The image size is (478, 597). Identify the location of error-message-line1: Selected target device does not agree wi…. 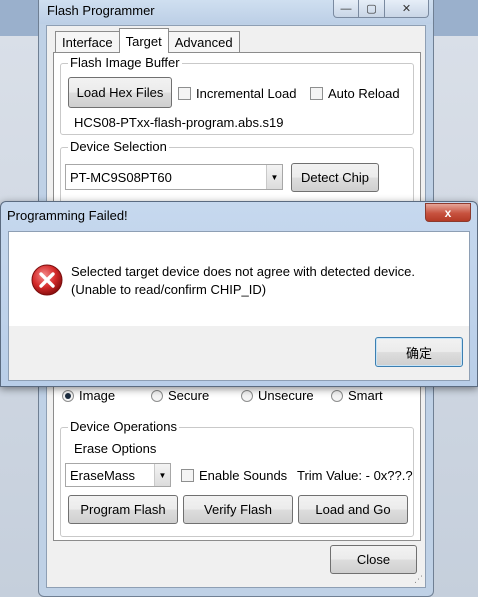
(243, 271).